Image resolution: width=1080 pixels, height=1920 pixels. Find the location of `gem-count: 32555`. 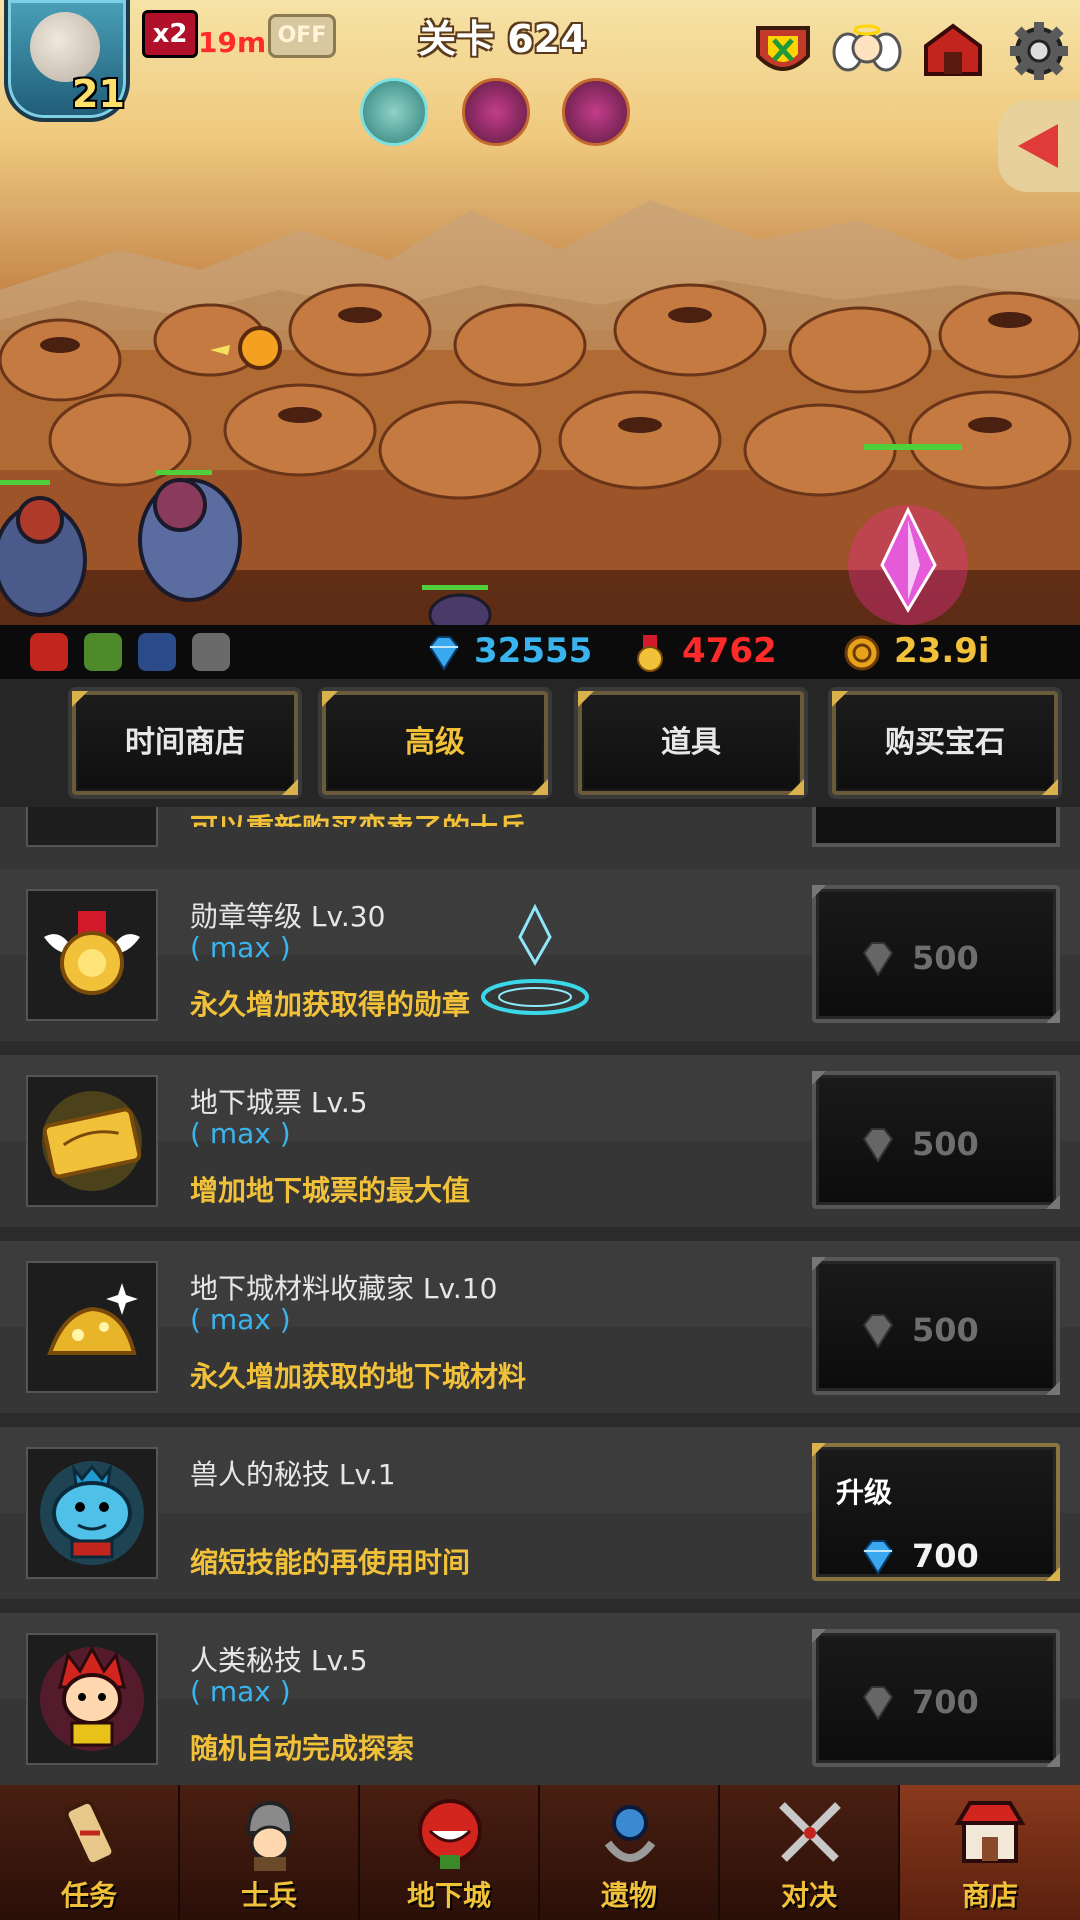

gem-count: 32555 is located at coordinates (533, 651).